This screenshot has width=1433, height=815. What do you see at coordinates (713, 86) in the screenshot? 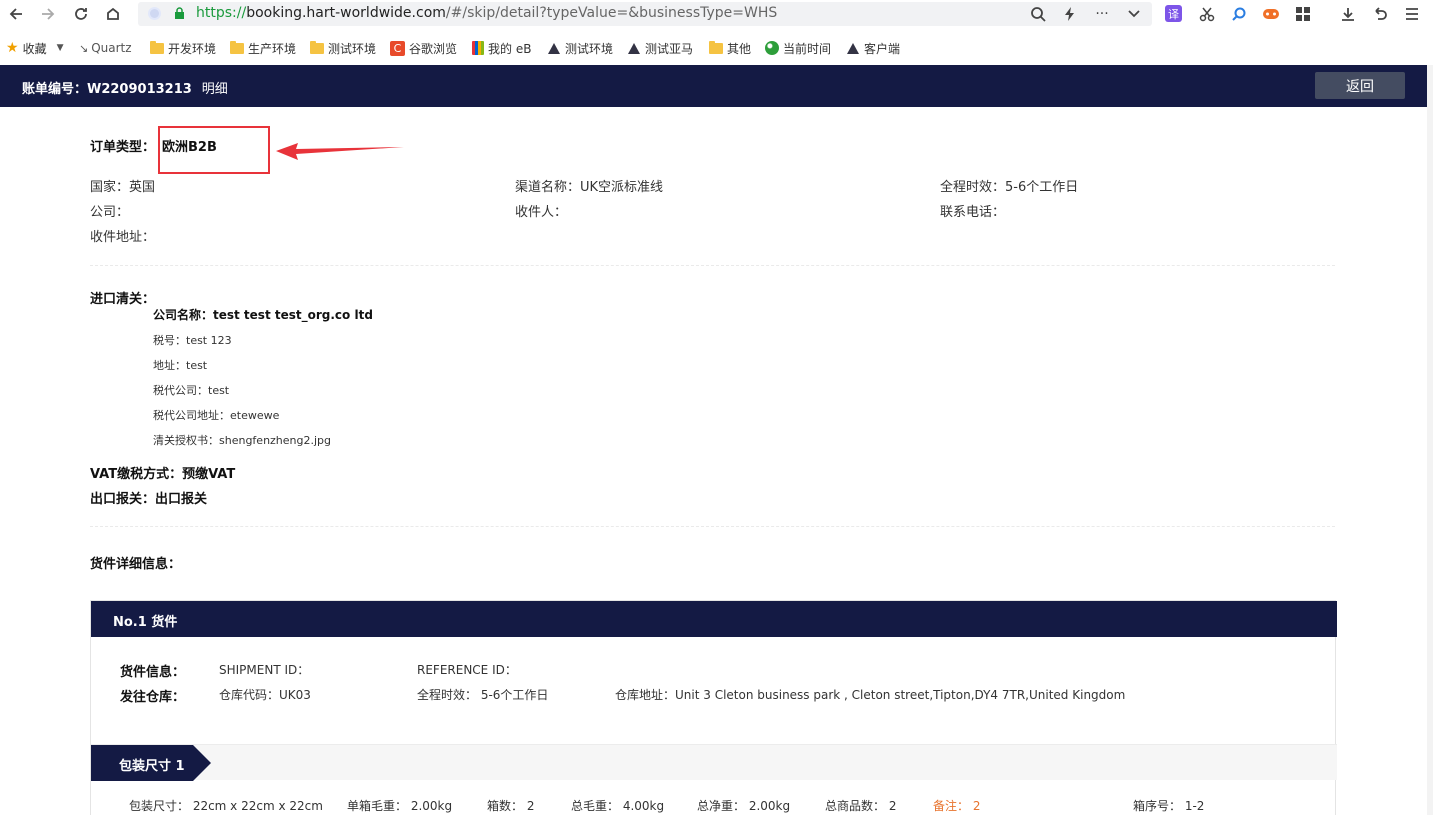
I see `page-header: 账单编号：W2209013213 明细 返回` at bounding box center [713, 86].